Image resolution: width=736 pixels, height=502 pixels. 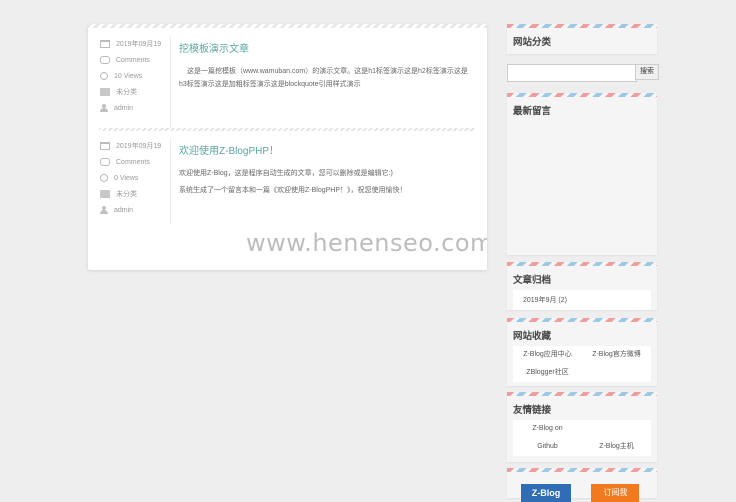 I want to click on widget-title: 最新留言, so click(x=532, y=111).